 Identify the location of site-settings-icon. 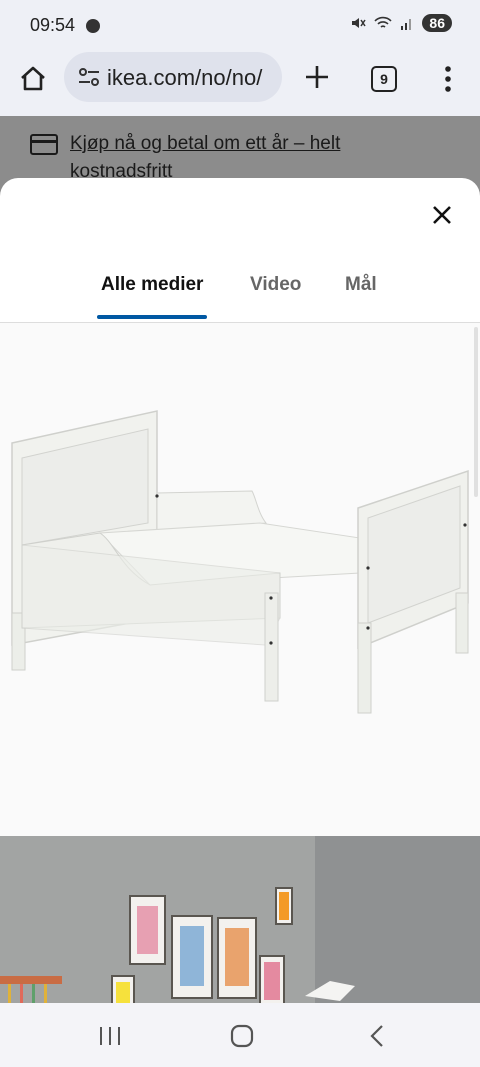
(89, 77).